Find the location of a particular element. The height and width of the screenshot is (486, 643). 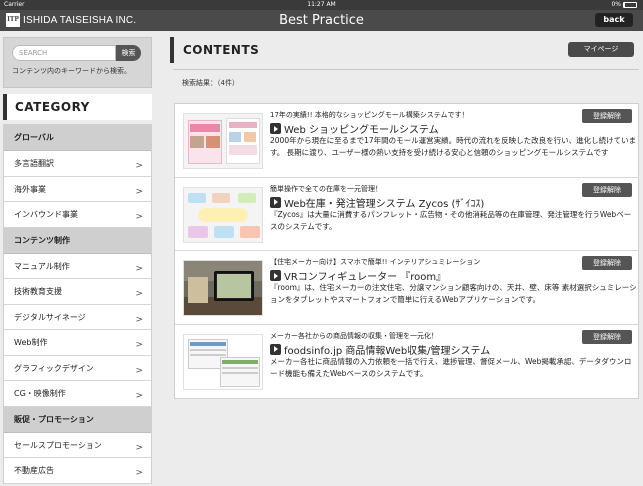

category-item-label: 不動産広告 is located at coordinates (34, 470).